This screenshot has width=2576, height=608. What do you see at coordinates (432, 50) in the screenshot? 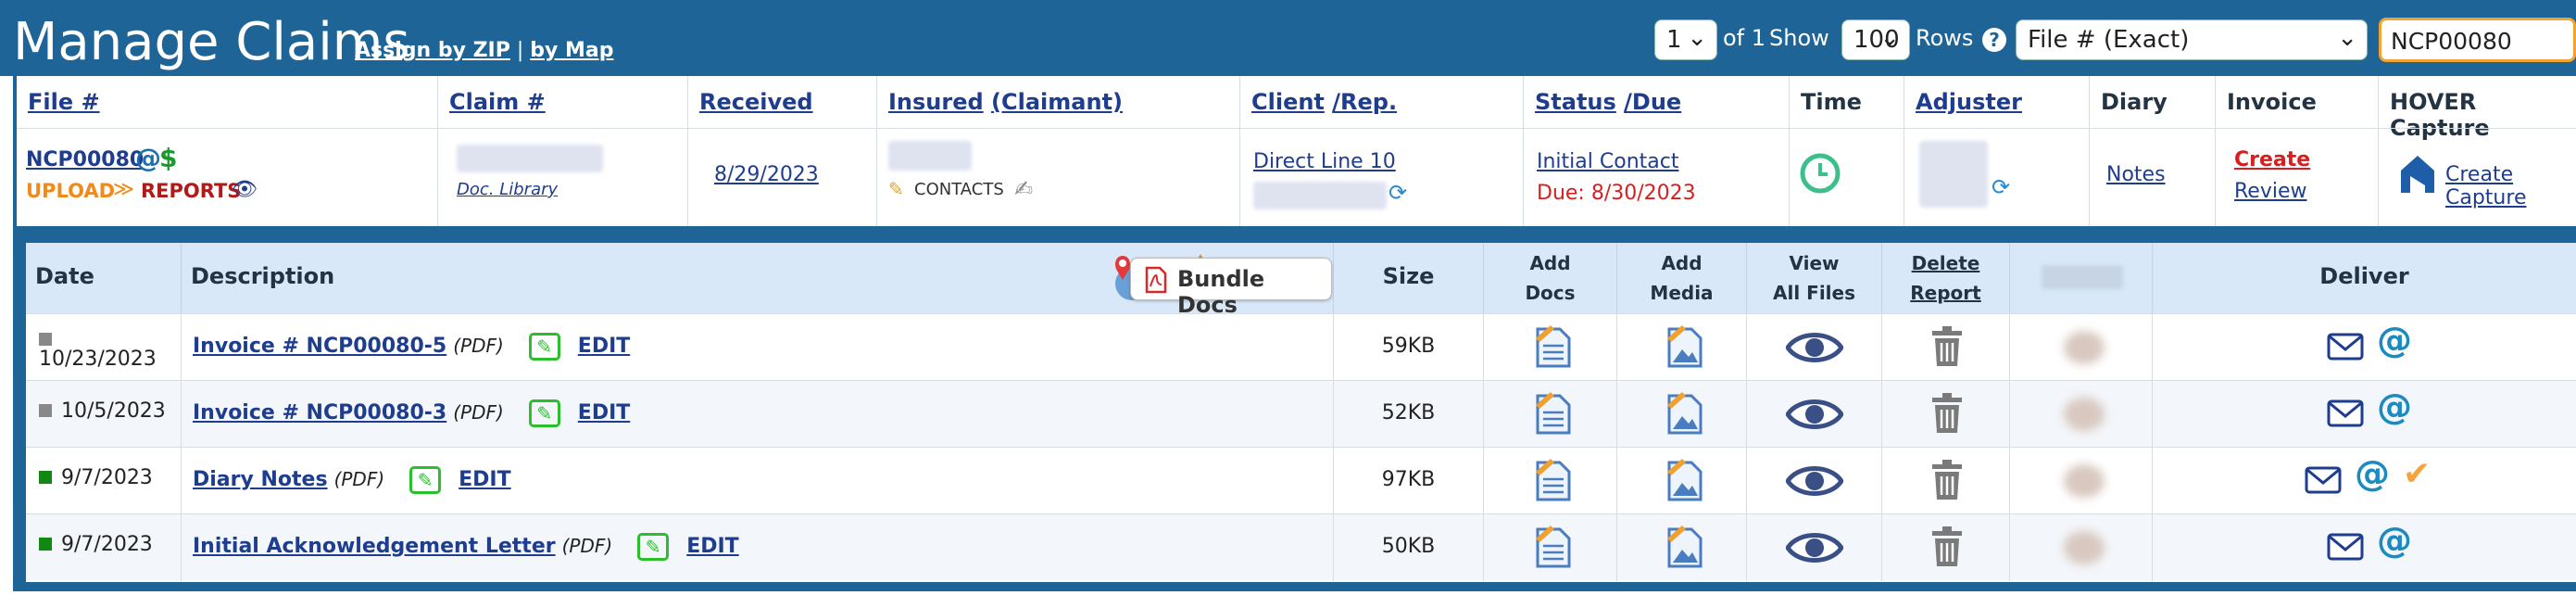
I see `assign-by-zip-link: Assign by ZIP` at bounding box center [432, 50].